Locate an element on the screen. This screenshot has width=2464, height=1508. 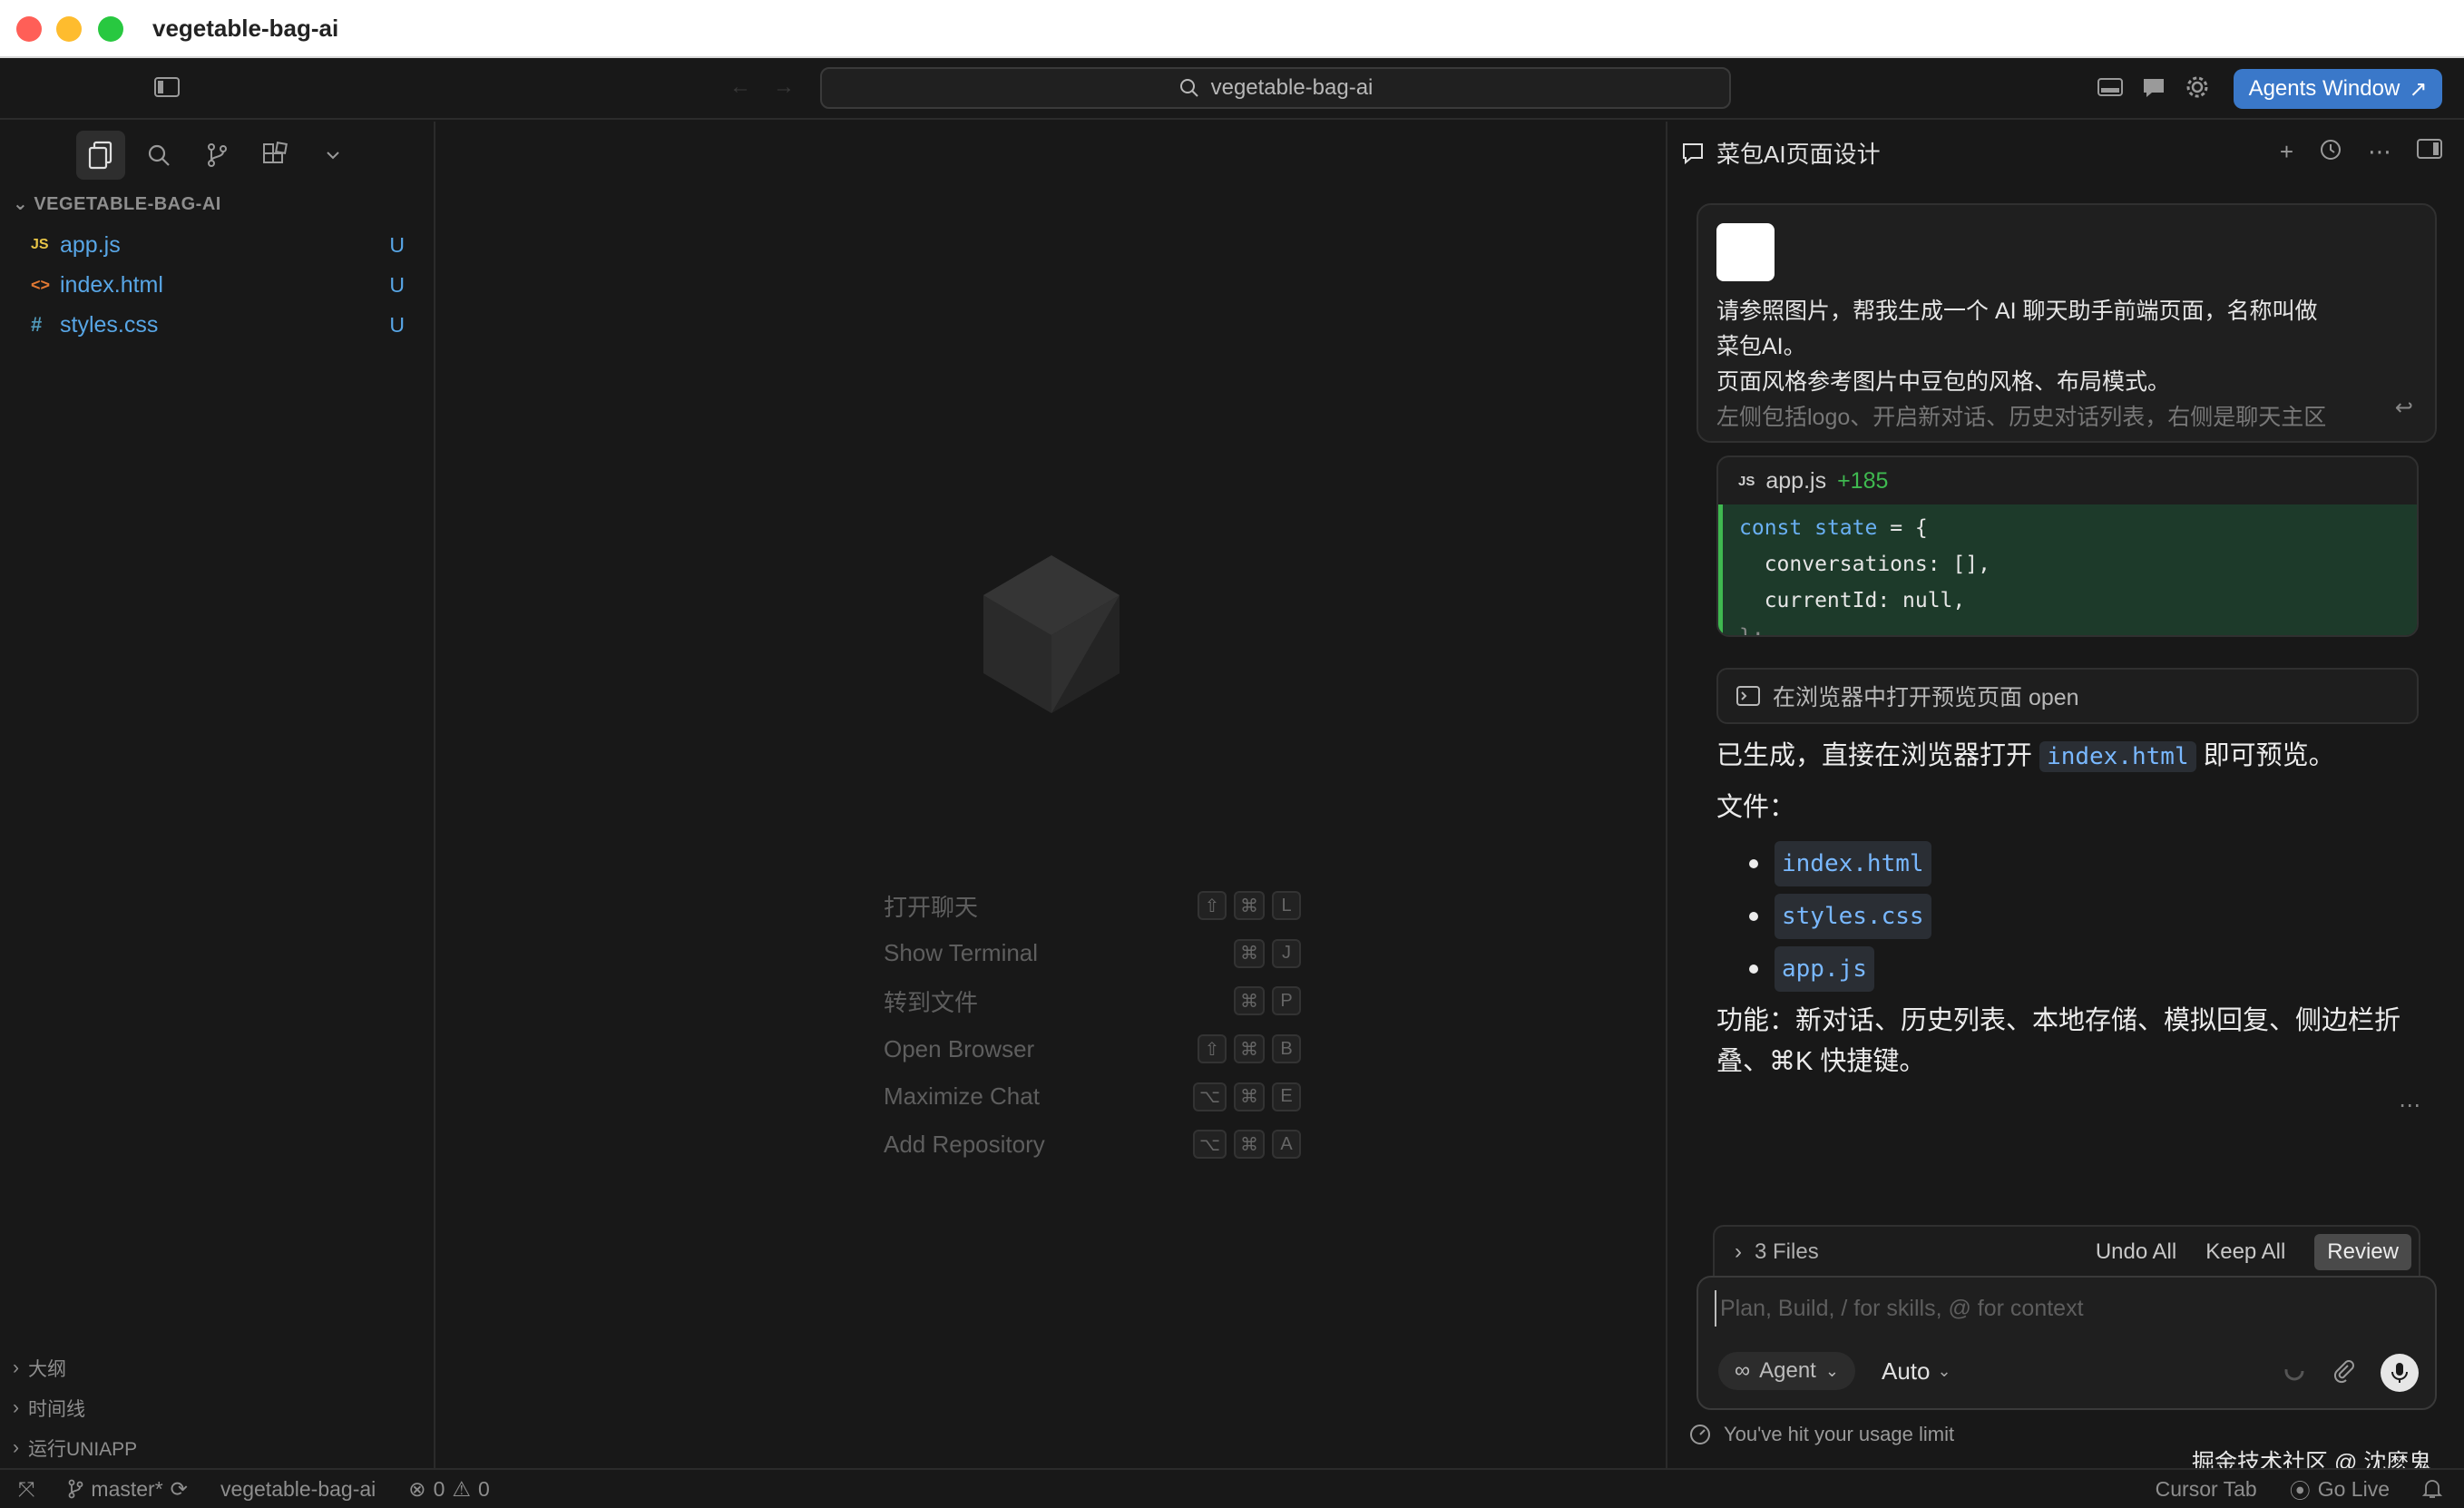
section-timeline: › 时间线 is located at coordinates (221, 1408).